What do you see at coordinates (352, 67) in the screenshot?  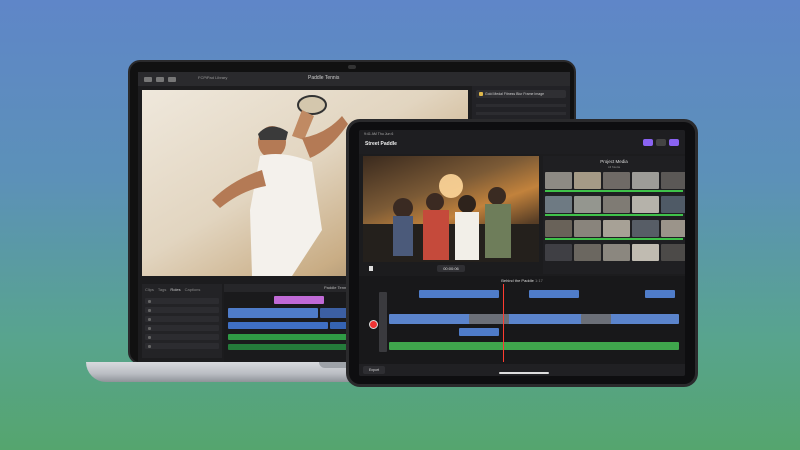 I see `camera-notch` at bounding box center [352, 67].